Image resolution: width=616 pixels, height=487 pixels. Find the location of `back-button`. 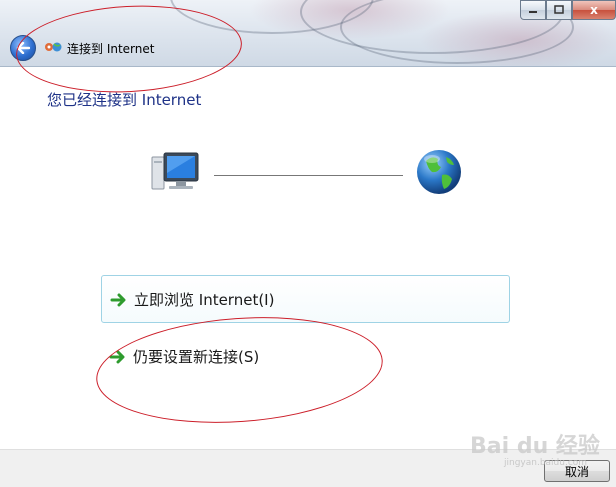

back-button is located at coordinates (23, 48).